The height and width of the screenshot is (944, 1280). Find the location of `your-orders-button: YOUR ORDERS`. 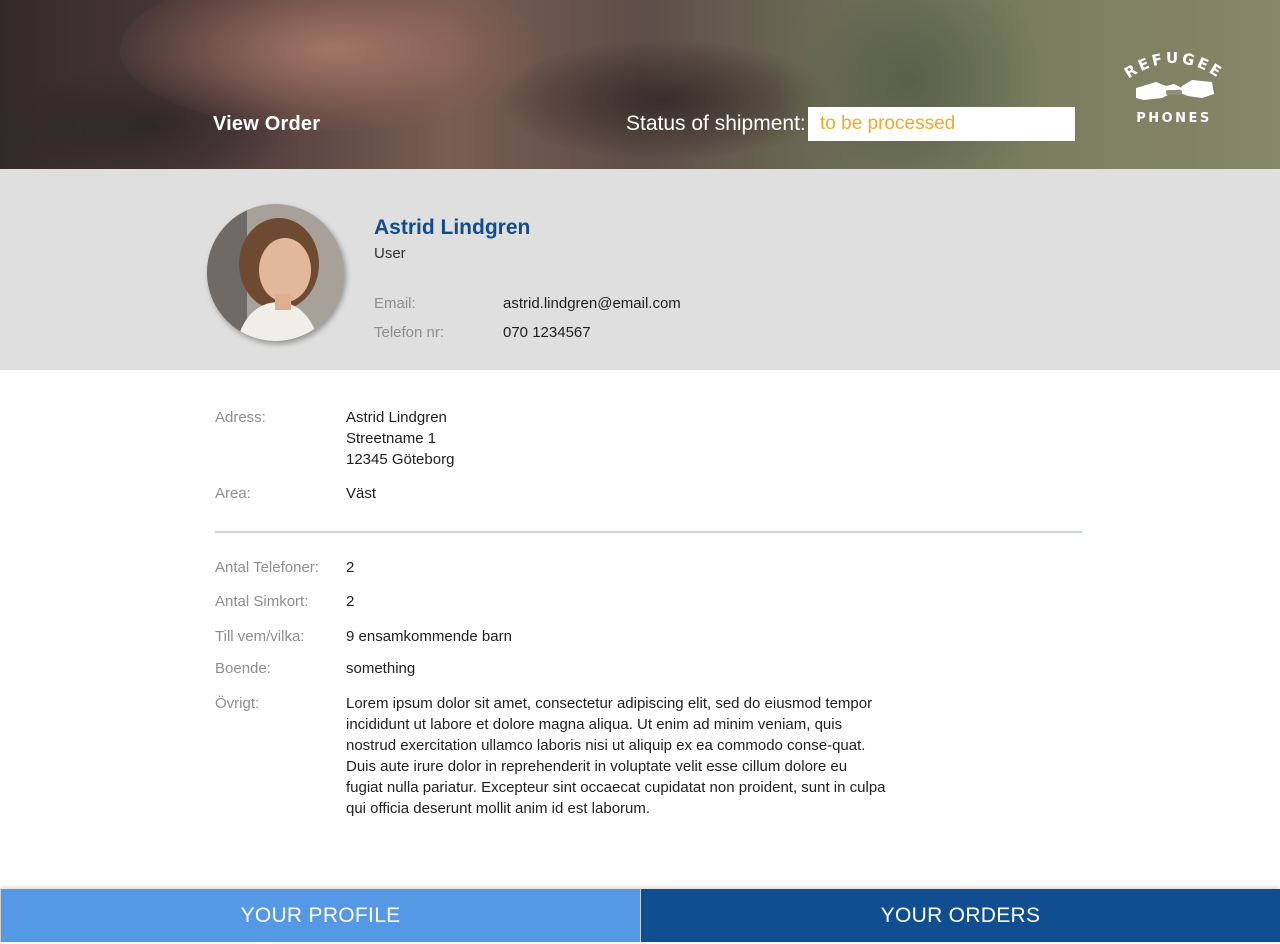

your-orders-button: YOUR ORDERS is located at coordinates (960, 915).